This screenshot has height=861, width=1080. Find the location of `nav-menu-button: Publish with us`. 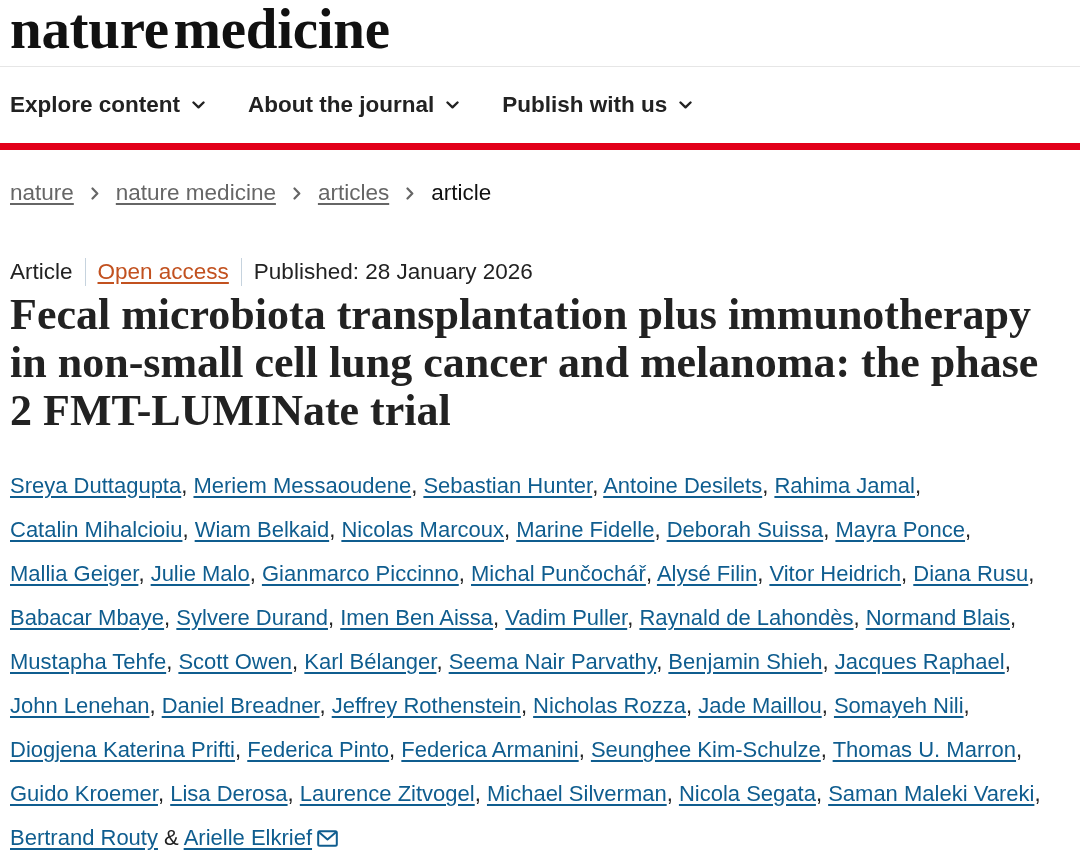

nav-menu-button: Publish with us is located at coordinates (597, 105).